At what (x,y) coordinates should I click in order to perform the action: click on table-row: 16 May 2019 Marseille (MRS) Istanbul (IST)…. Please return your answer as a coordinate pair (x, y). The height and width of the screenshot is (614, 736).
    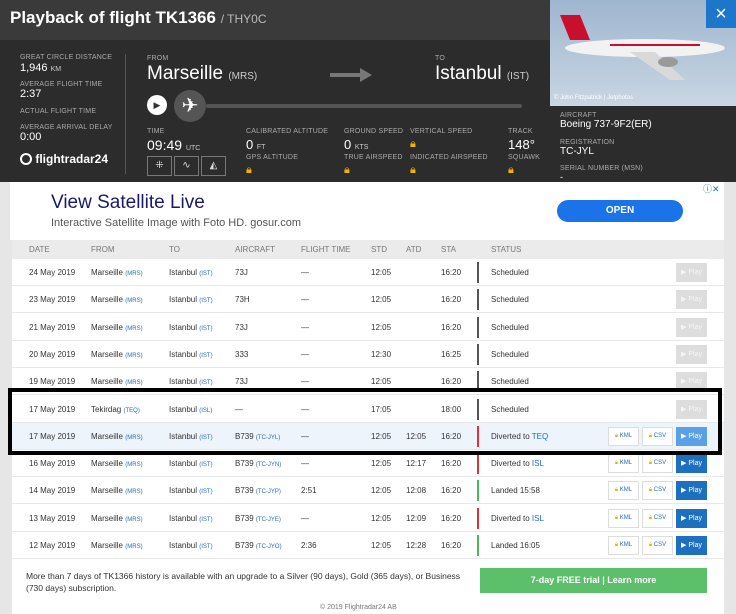
    Looking at the image, I should click on (368, 464).